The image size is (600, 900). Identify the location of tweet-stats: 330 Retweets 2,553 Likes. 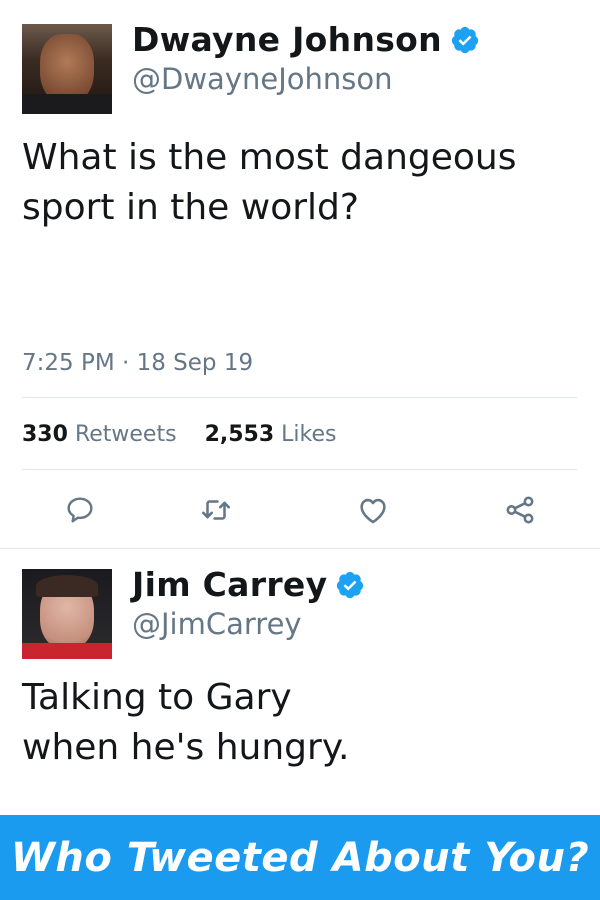
(179, 434).